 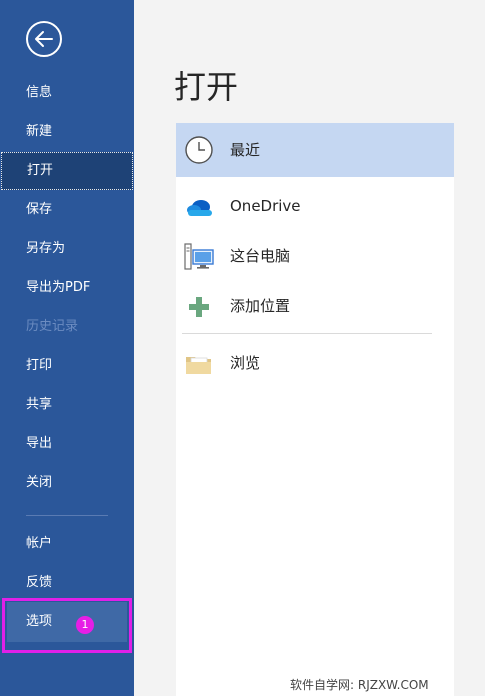 What do you see at coordinates (67, 210) in the screenshot?
I see `nav-save: 保存` at bounding box center [67, 210].